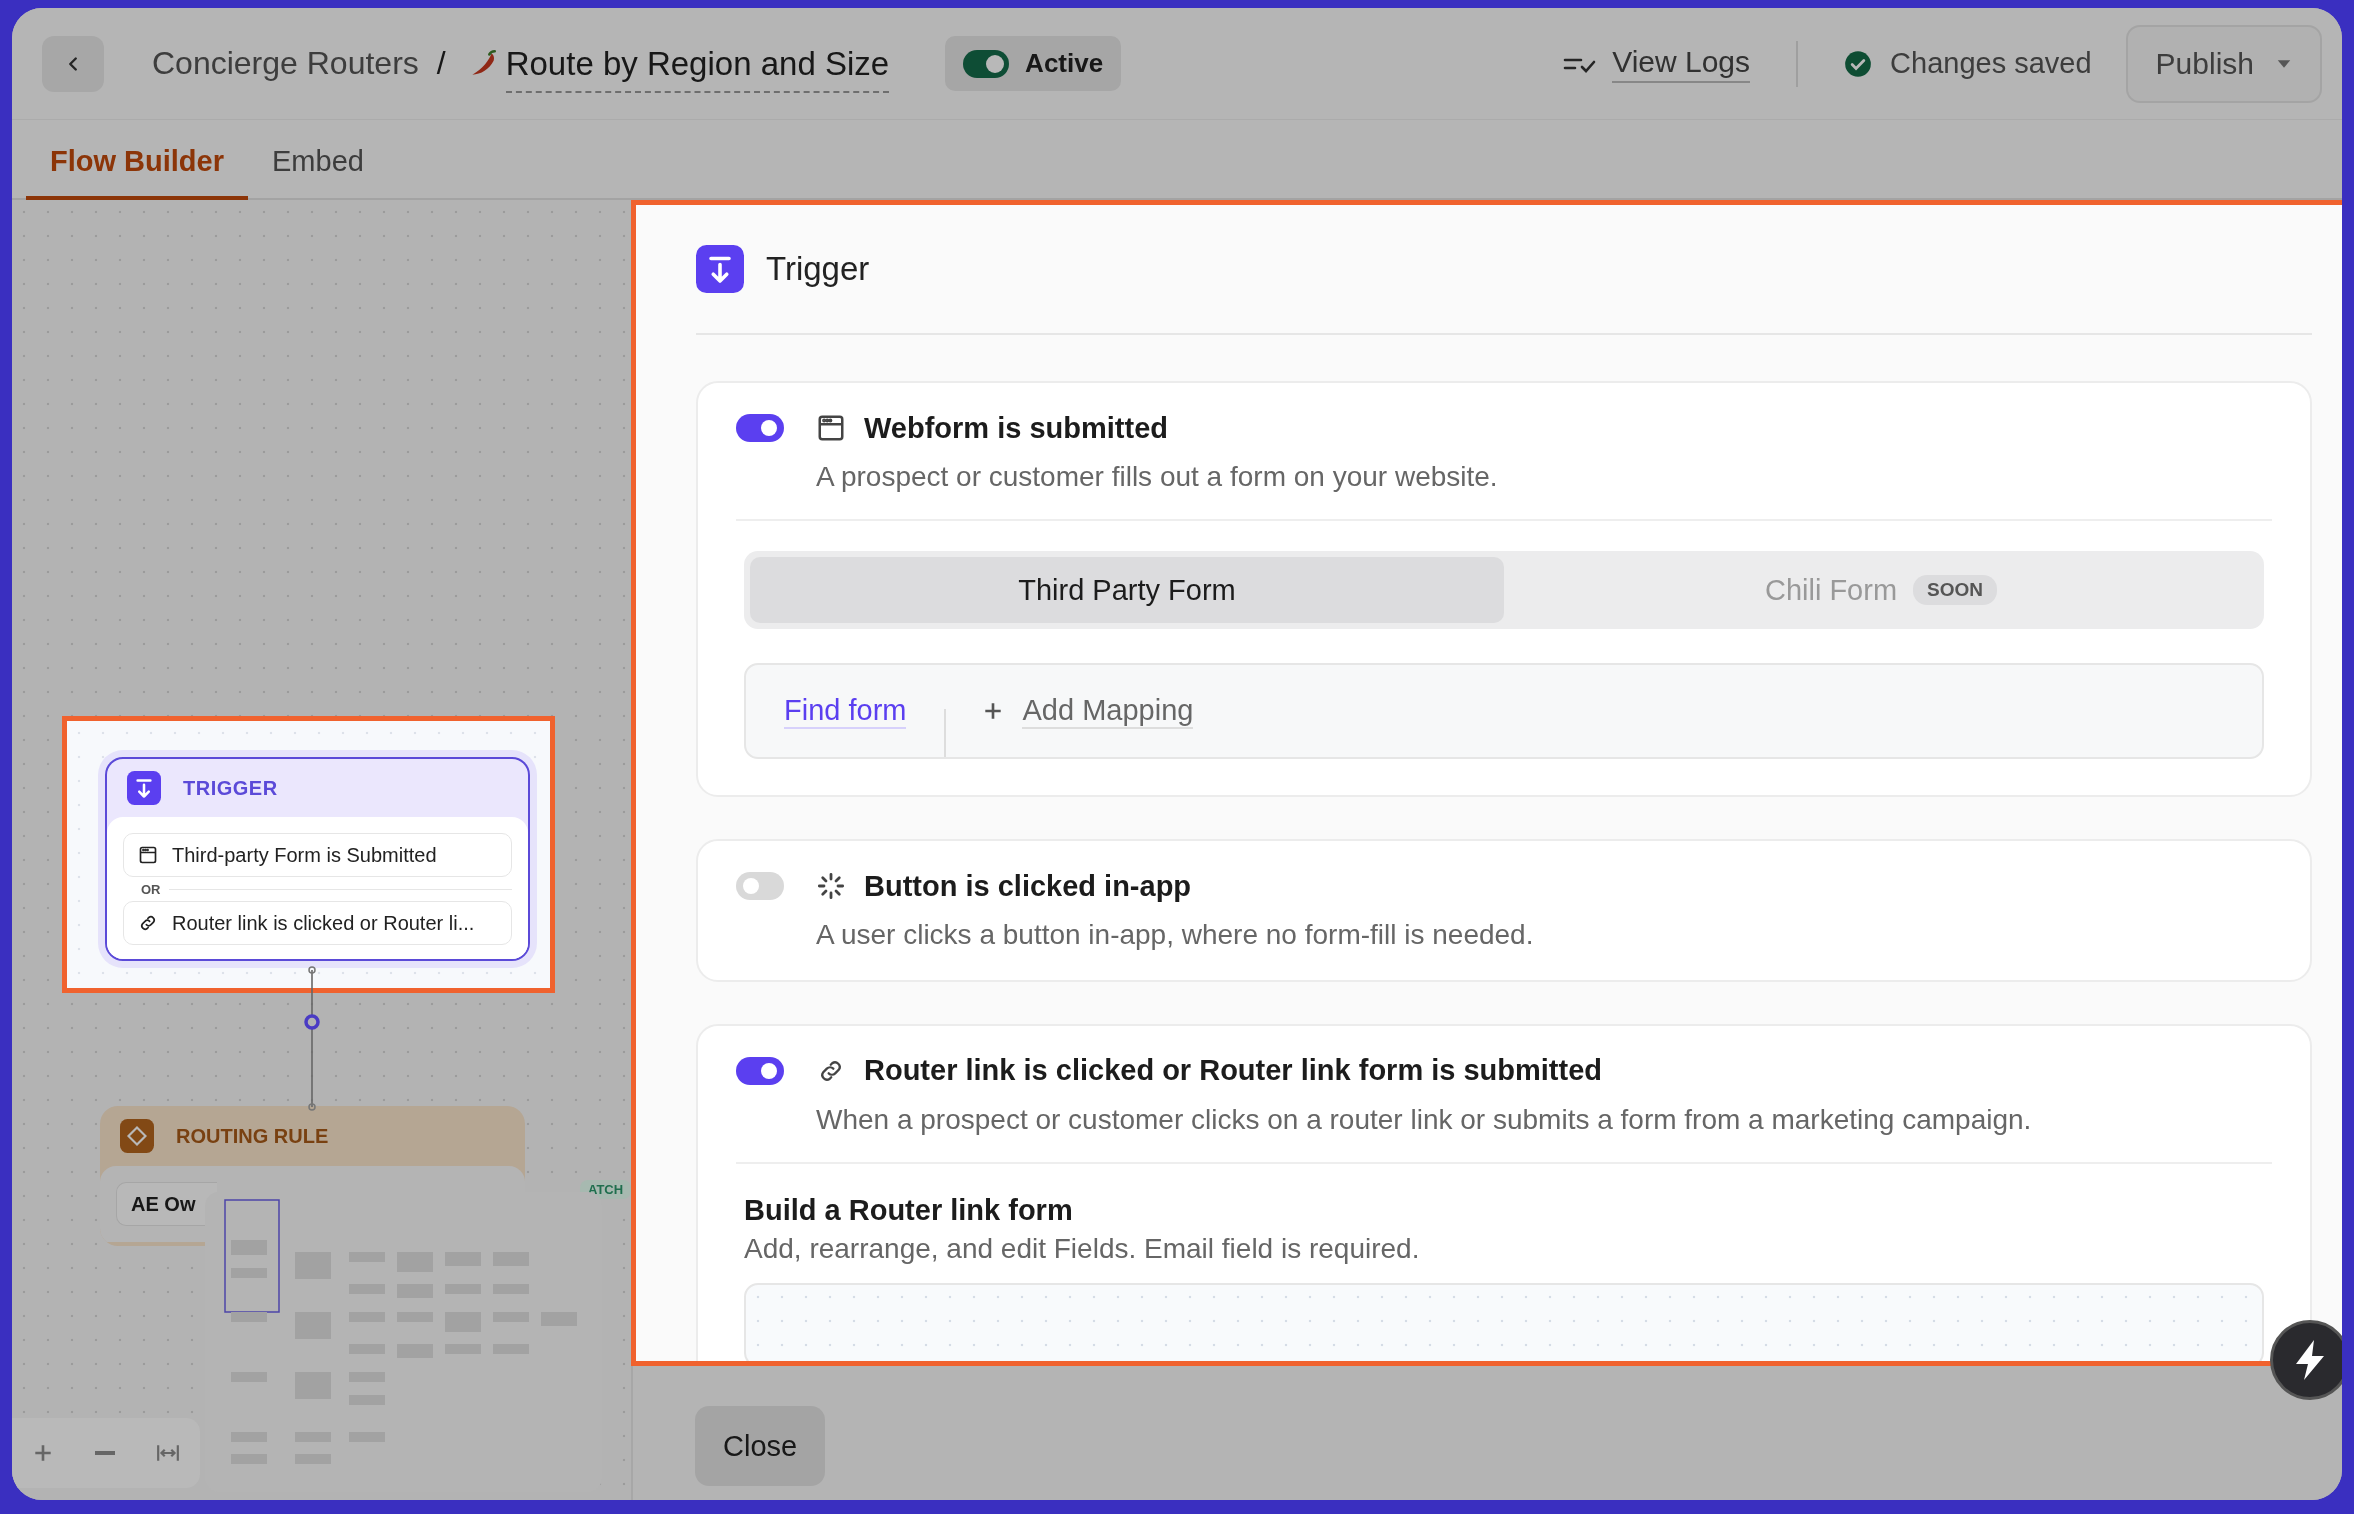 Image resolution: width=2354 pixels, height=1514 pixels. Describe the element at coordinates (1955, 590) in the screenshot. I see `soon-badge: SOON` at that location.